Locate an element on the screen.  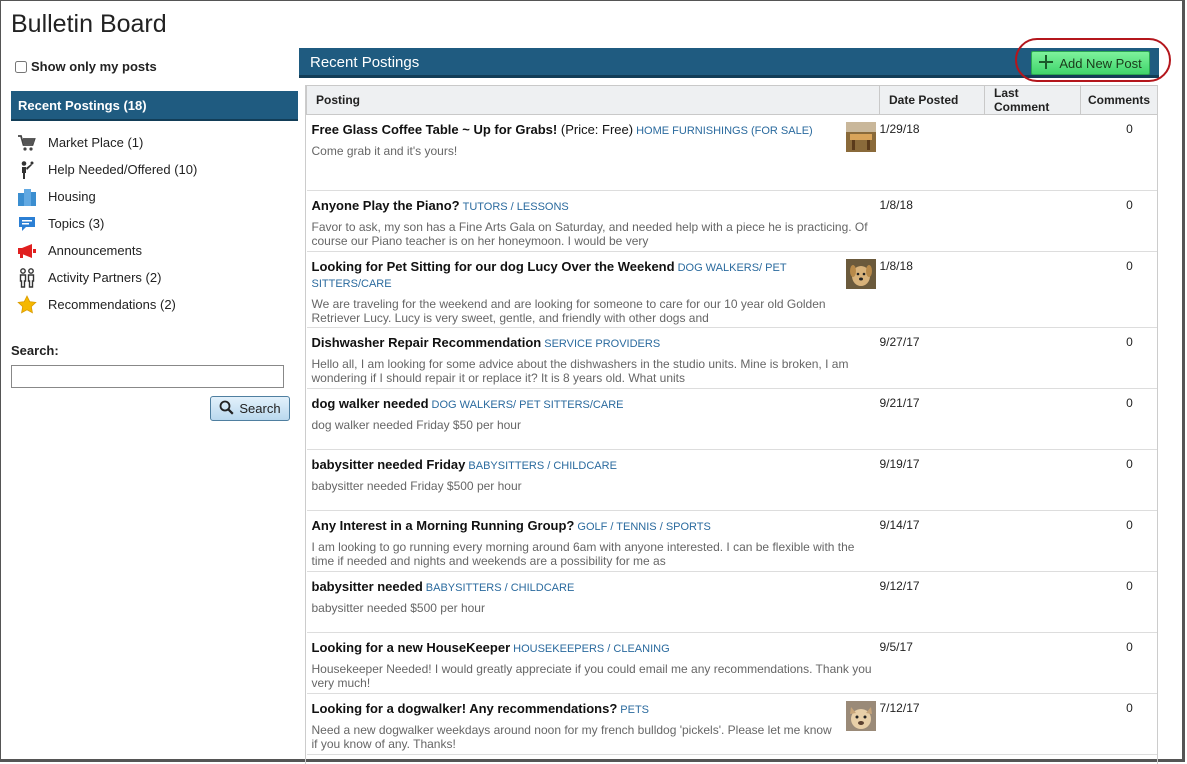
add-new-post-button: Add New Post is located at coordinates (1090, 63).